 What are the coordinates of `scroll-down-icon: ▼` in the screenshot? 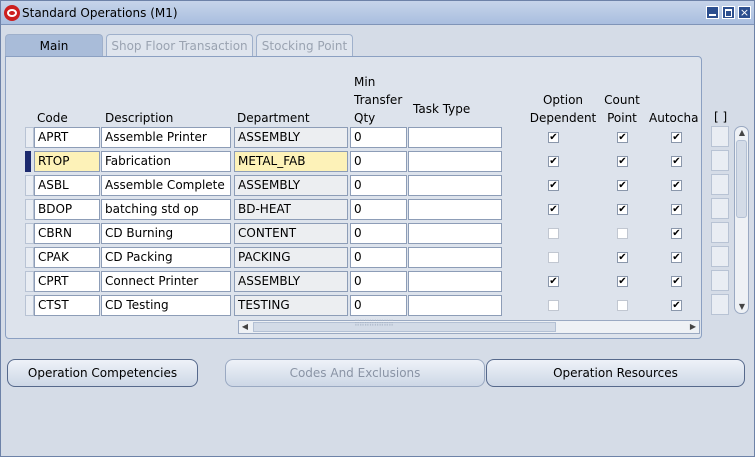 It's located at (742, 307).